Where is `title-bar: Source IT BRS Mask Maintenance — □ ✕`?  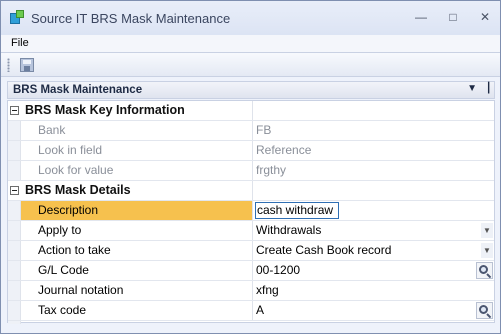 title-bar: Source IT BRS Mask Maintenance — □ ✕ is located at coordinates (250, 18).